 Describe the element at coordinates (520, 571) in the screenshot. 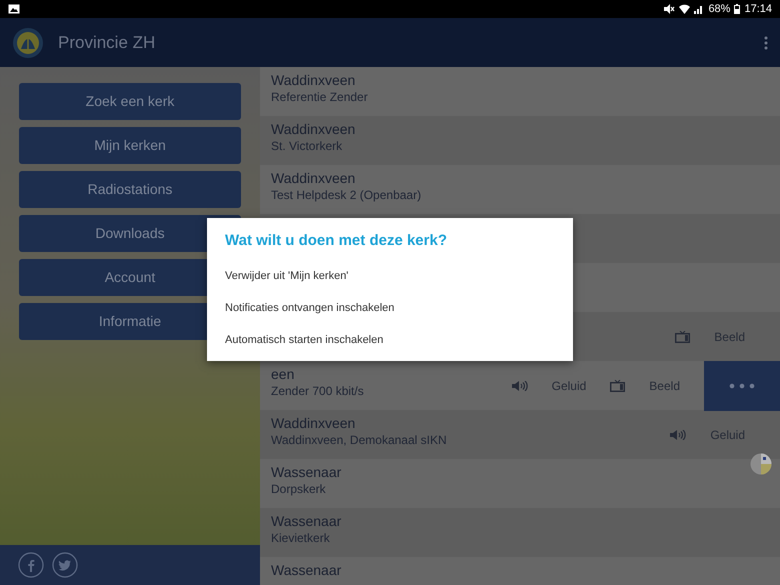

I see `list-row: Wassenaar` at that location.